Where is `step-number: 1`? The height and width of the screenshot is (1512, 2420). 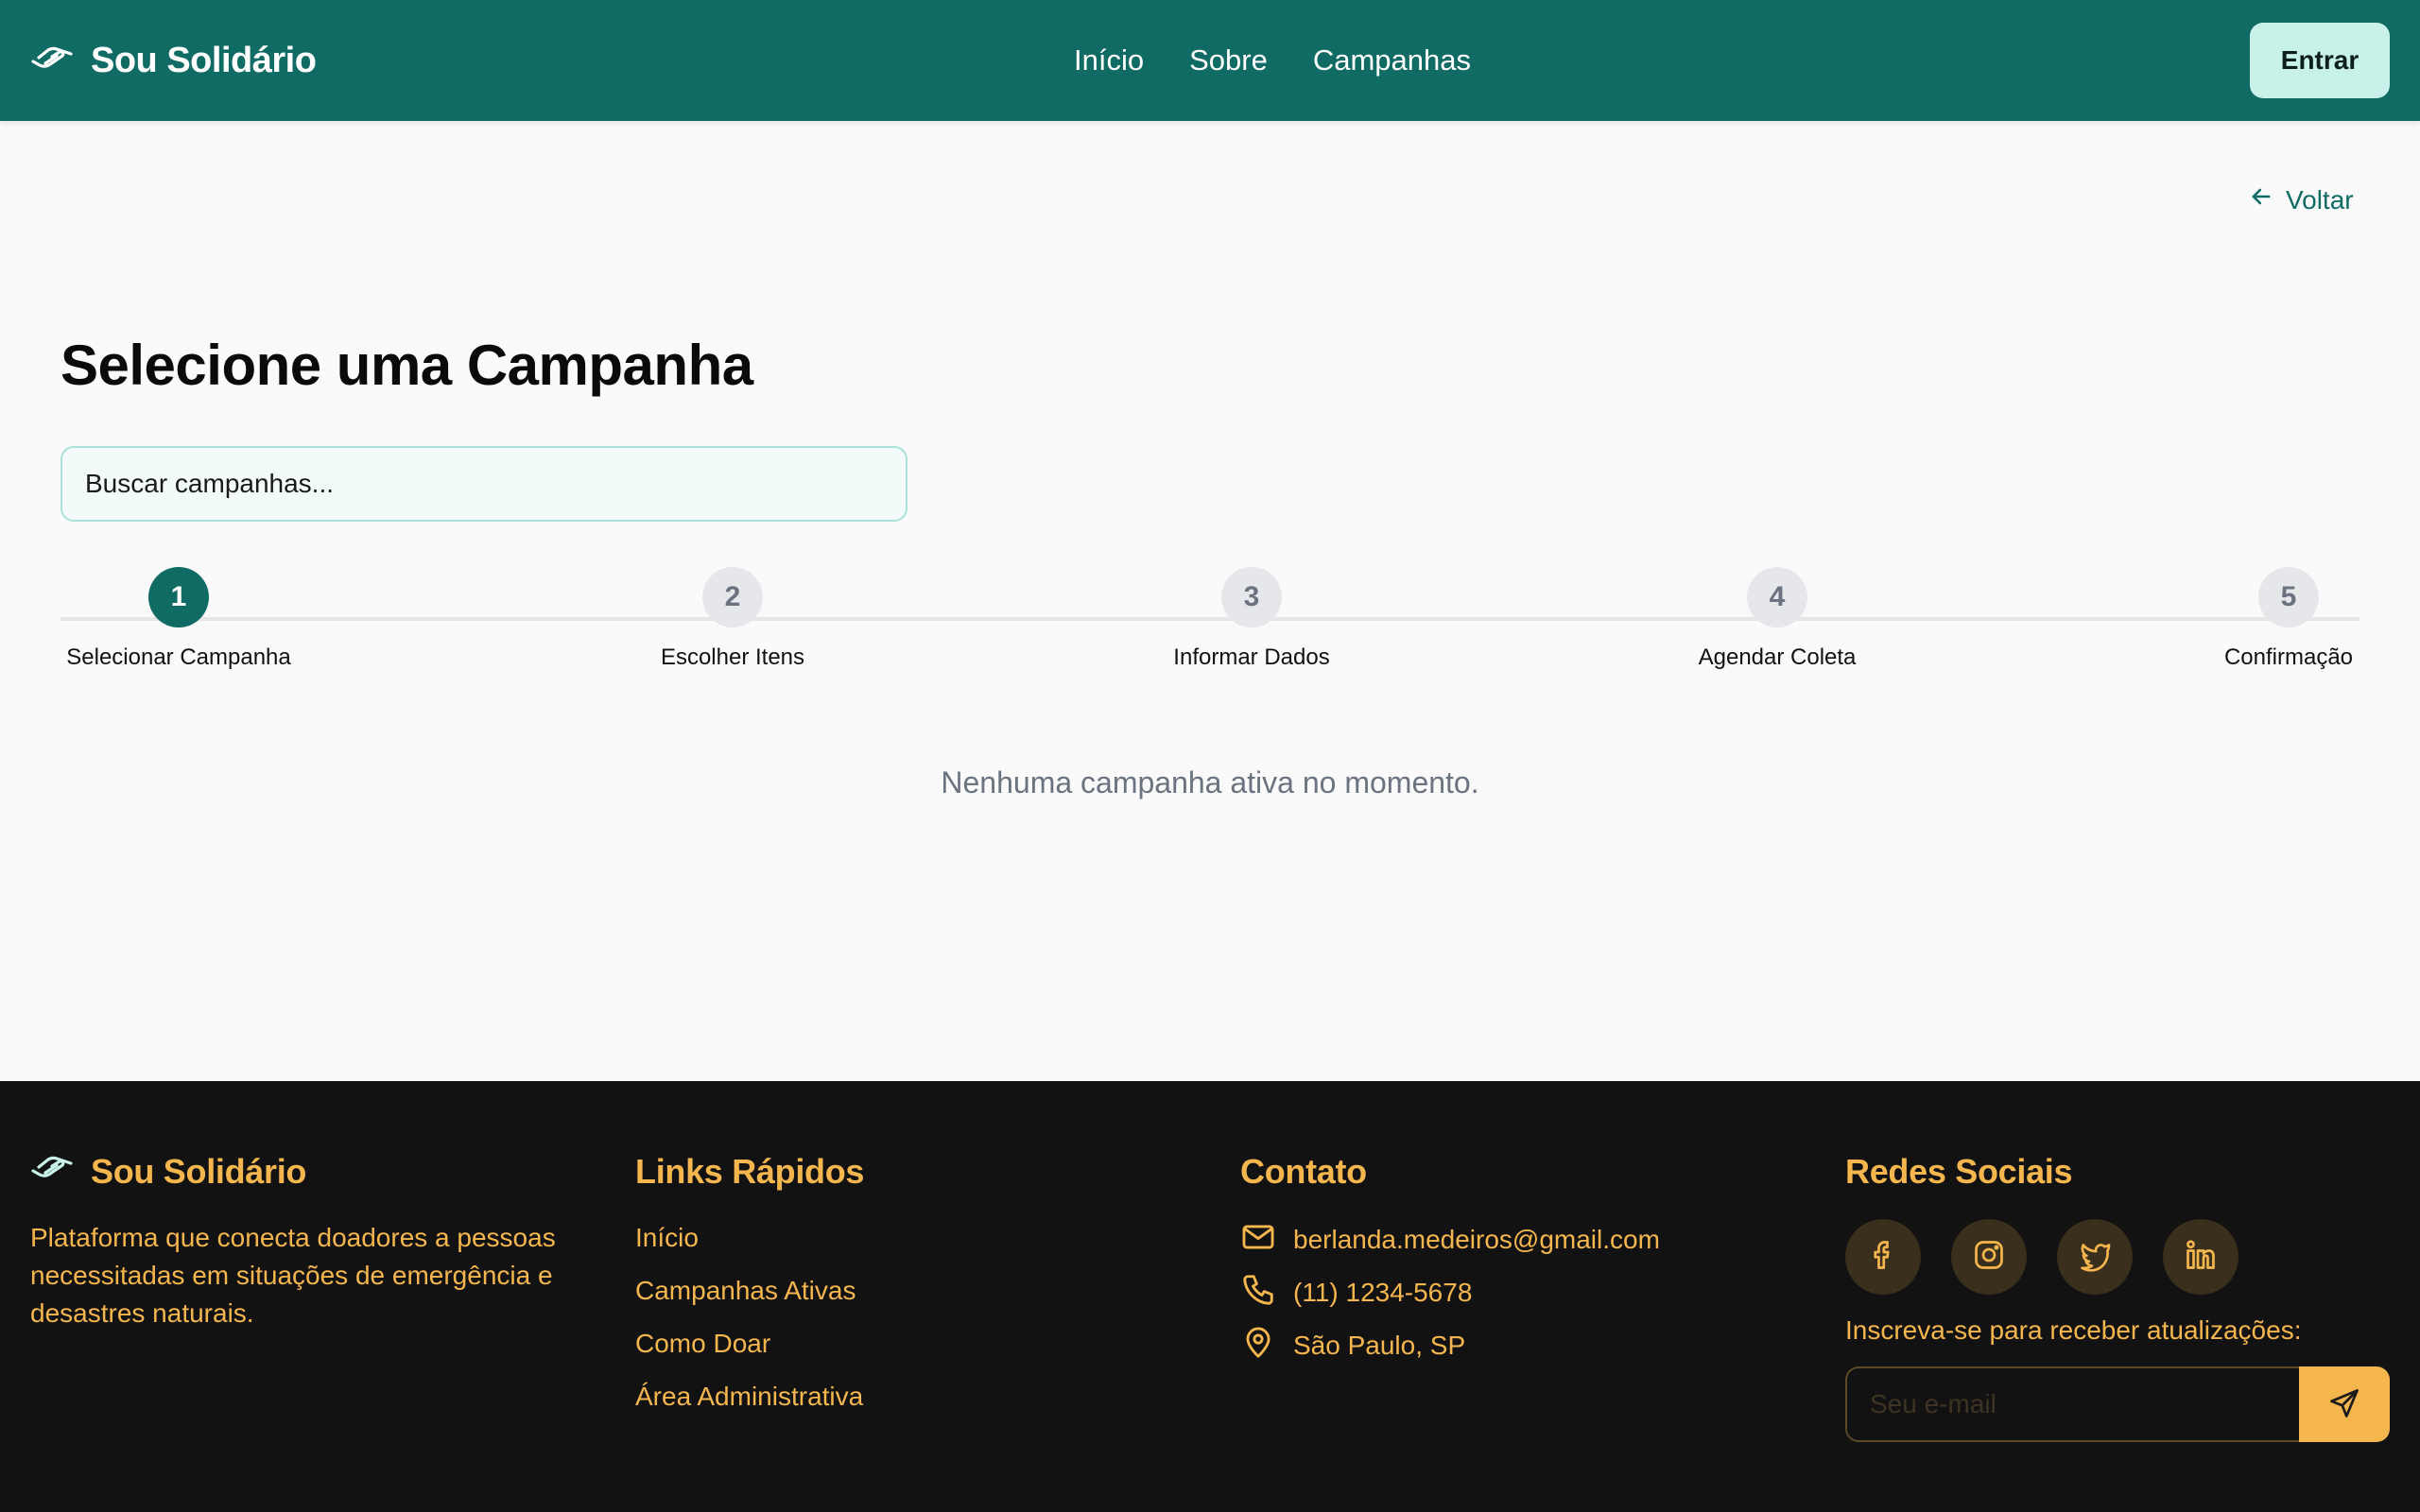 step-number: 1 is located at coordinates (178, 597).